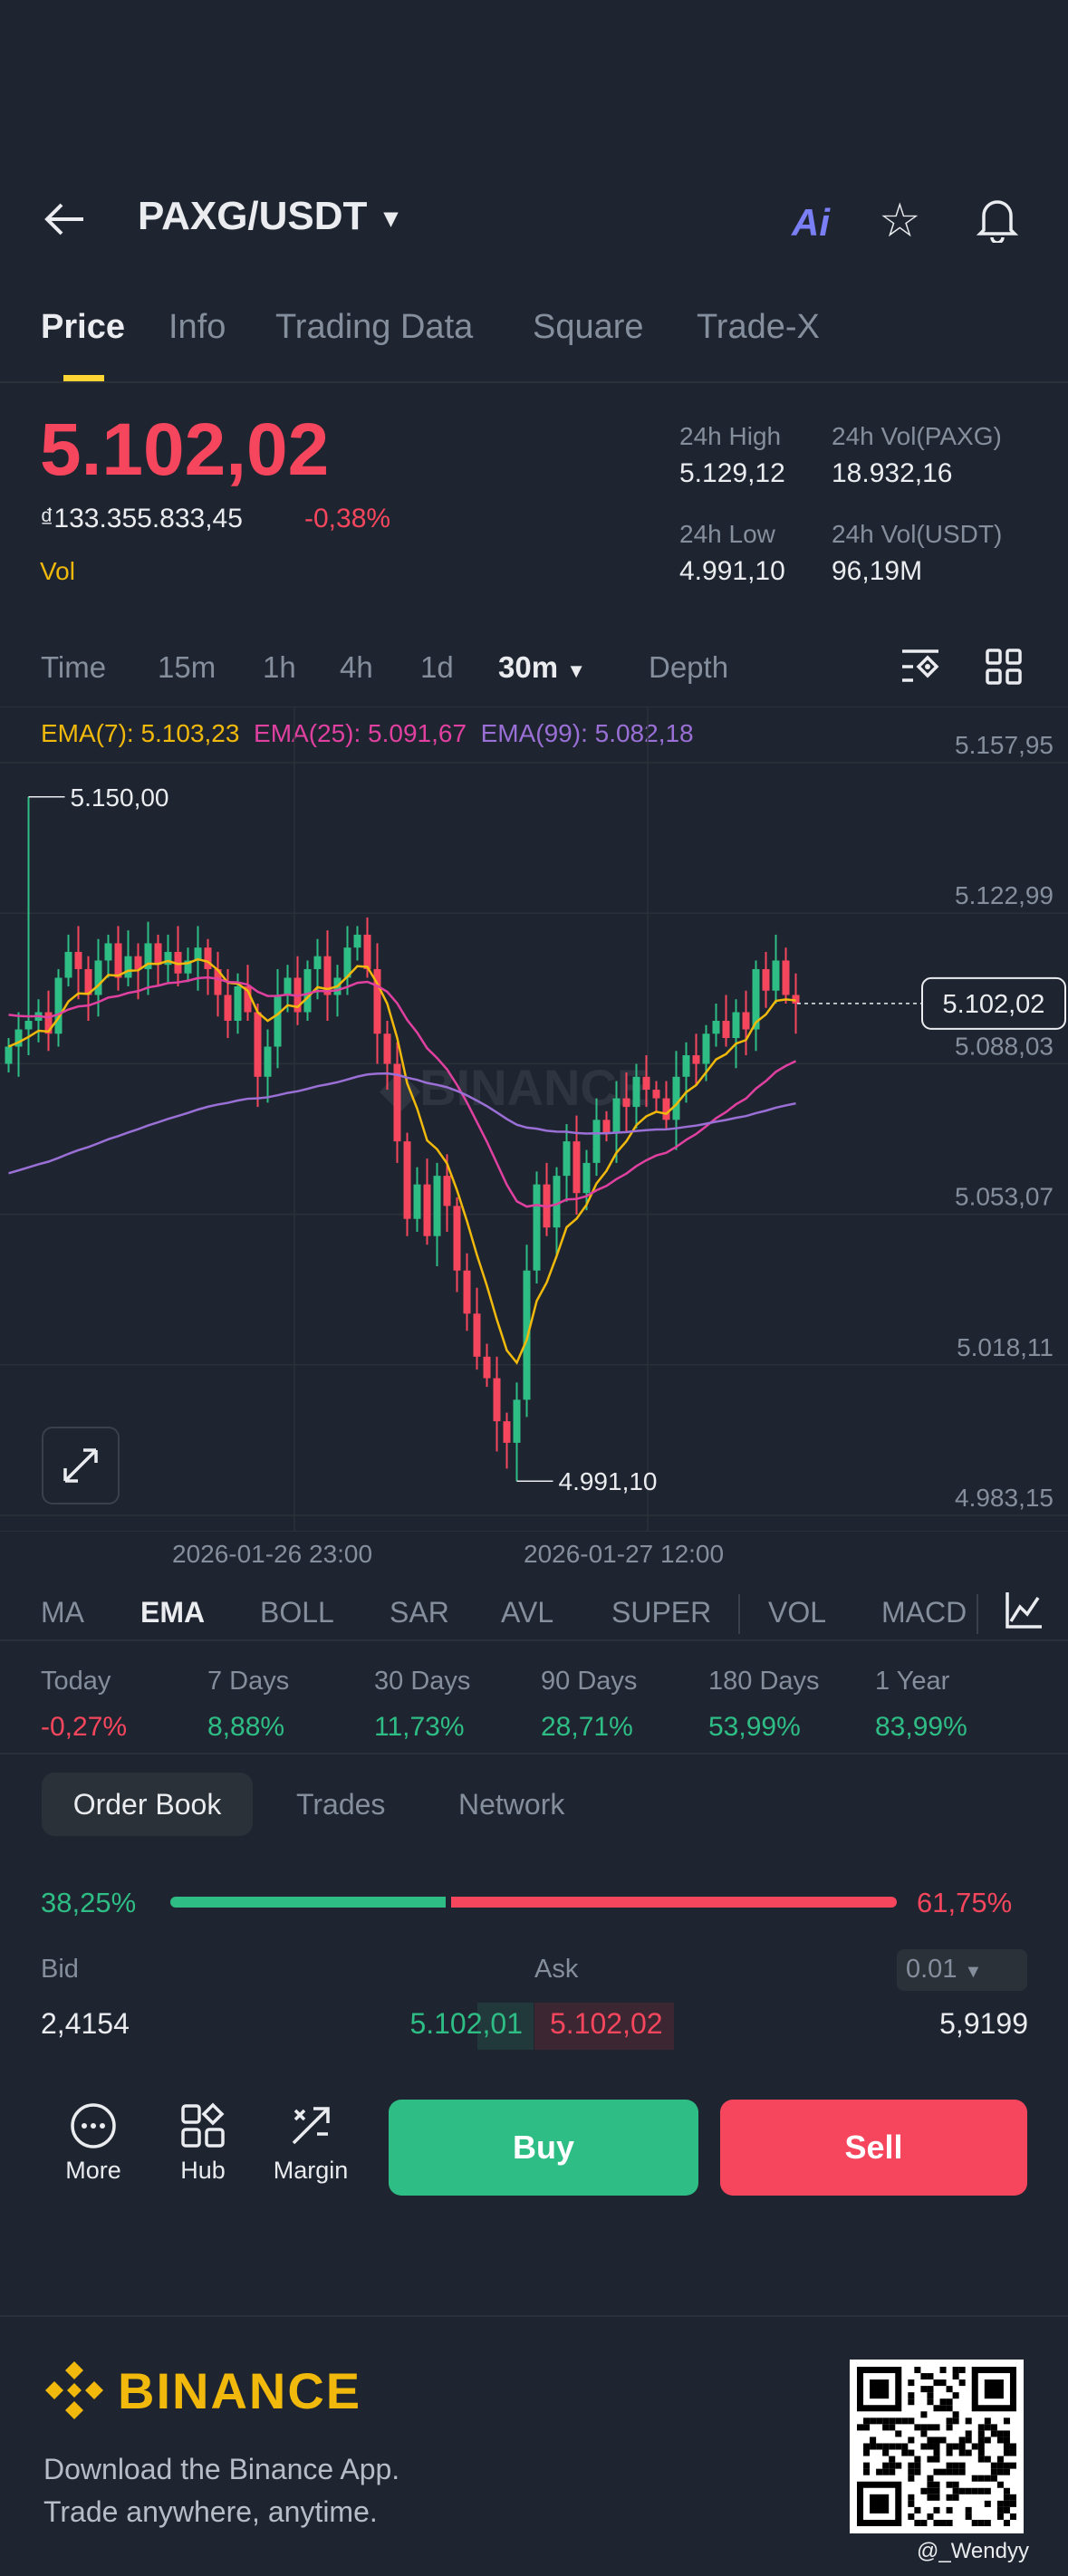  Describe the element at coordinates (65, 219) in the screenshot. I see `back-button` at that location.